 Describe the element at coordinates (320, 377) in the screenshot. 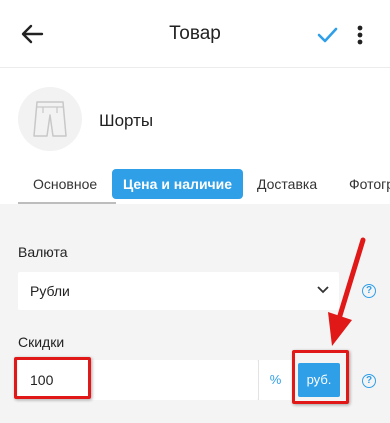

I see `annotation-box-rub-button` at that location.